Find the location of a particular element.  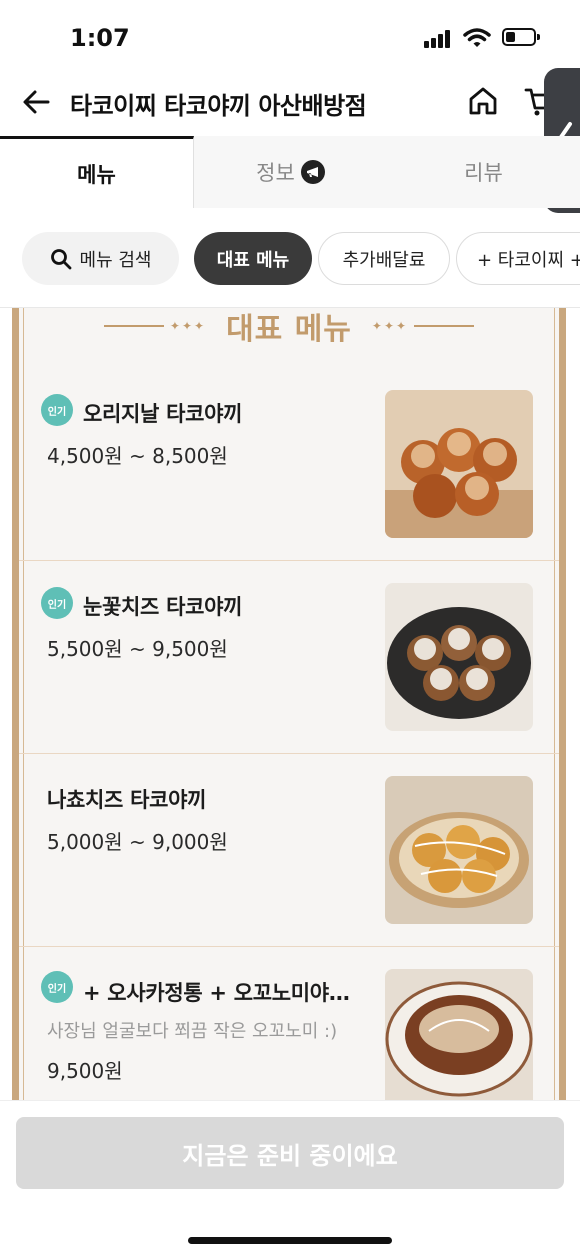

menu-item: 인기 오리지날 타코야끼 4,500원 ~ 8,500원 is located at coordinates (289, 464).